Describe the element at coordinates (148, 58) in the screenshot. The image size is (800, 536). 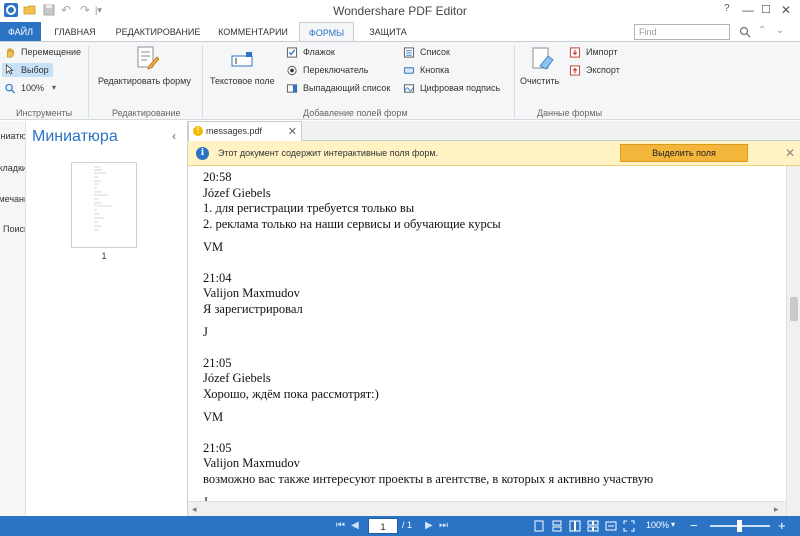
I see `edit-form-icon` at that location.